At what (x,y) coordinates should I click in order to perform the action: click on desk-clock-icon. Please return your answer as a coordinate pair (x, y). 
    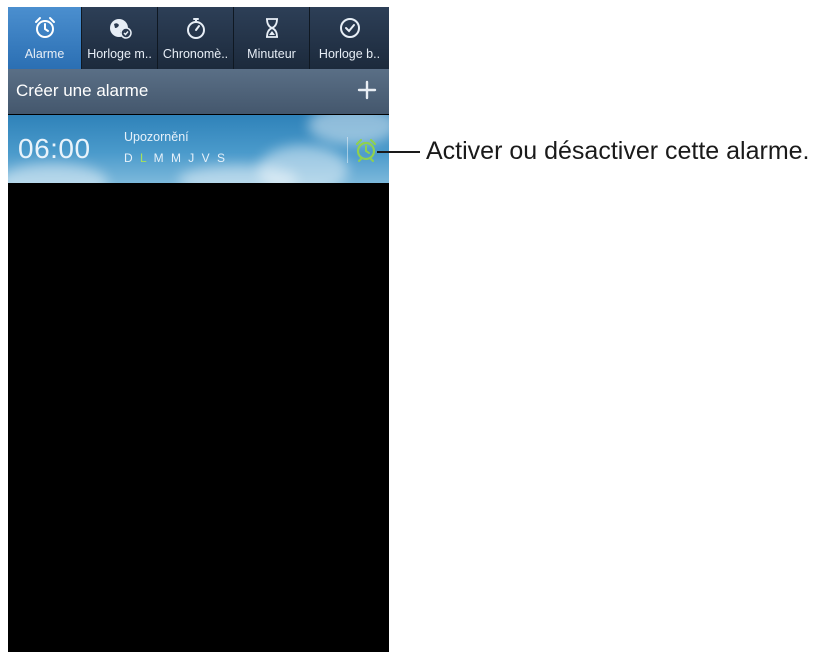
    Looking at the image, I should click on (349, 28).